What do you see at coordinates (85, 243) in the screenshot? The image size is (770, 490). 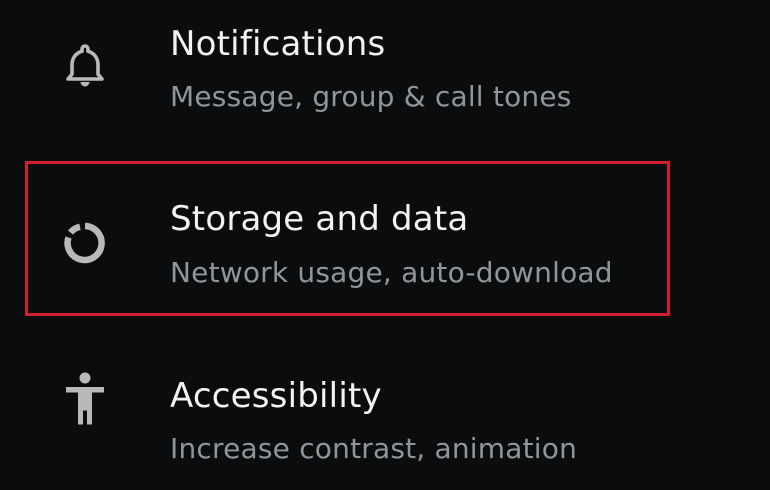 I see `storage-ring-icon` at bounding box center [85, 243].